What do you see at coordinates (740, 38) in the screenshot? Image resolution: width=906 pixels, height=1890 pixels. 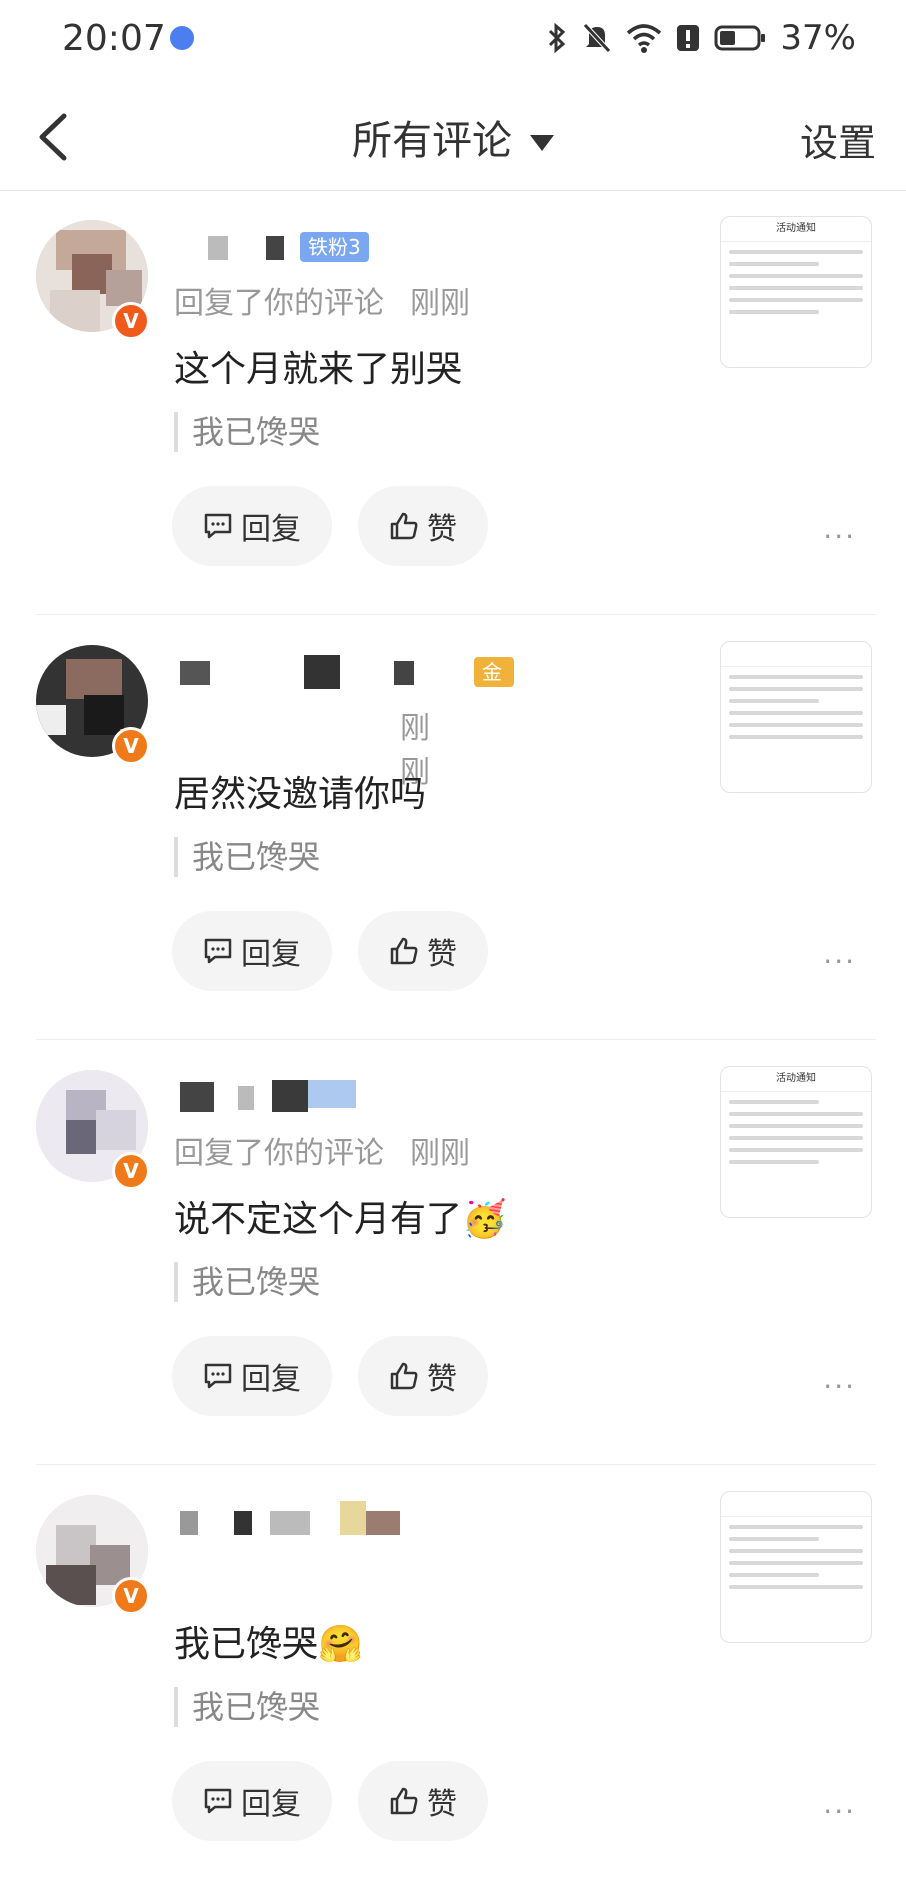 I see `battery-icon` at bounding box center [740, 38].